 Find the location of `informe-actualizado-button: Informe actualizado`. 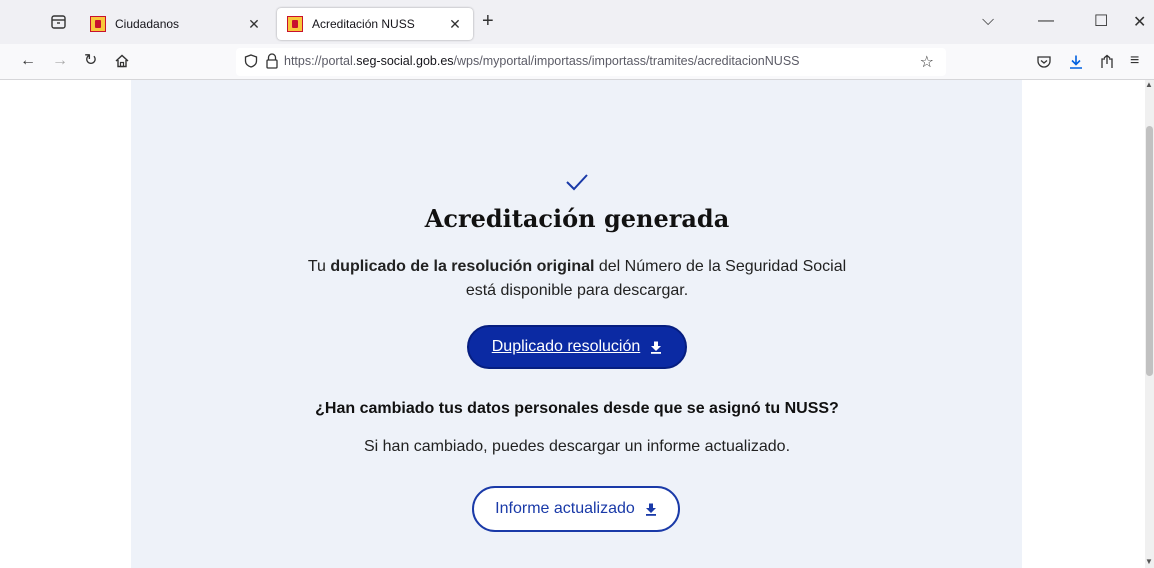

informe-actualizado-button: Informe actualizado is located at coordinates (576, 509).